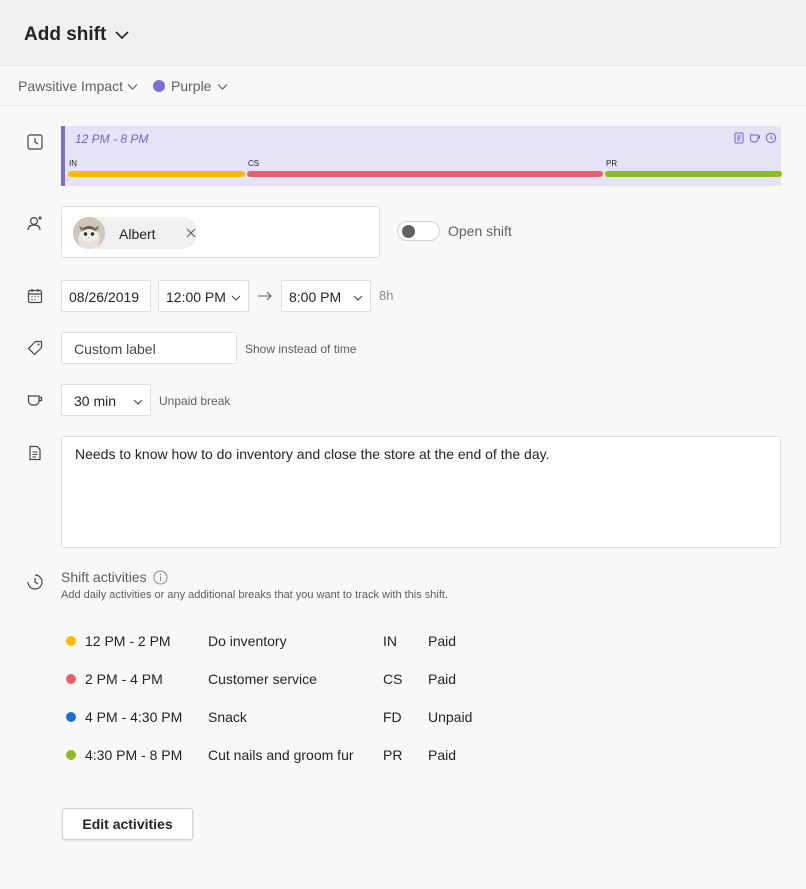  What do you see at coordinates (71, 86) in the screenshot?
I see `team-label: Pawsitive Impact` at bounding box center [71, 86].